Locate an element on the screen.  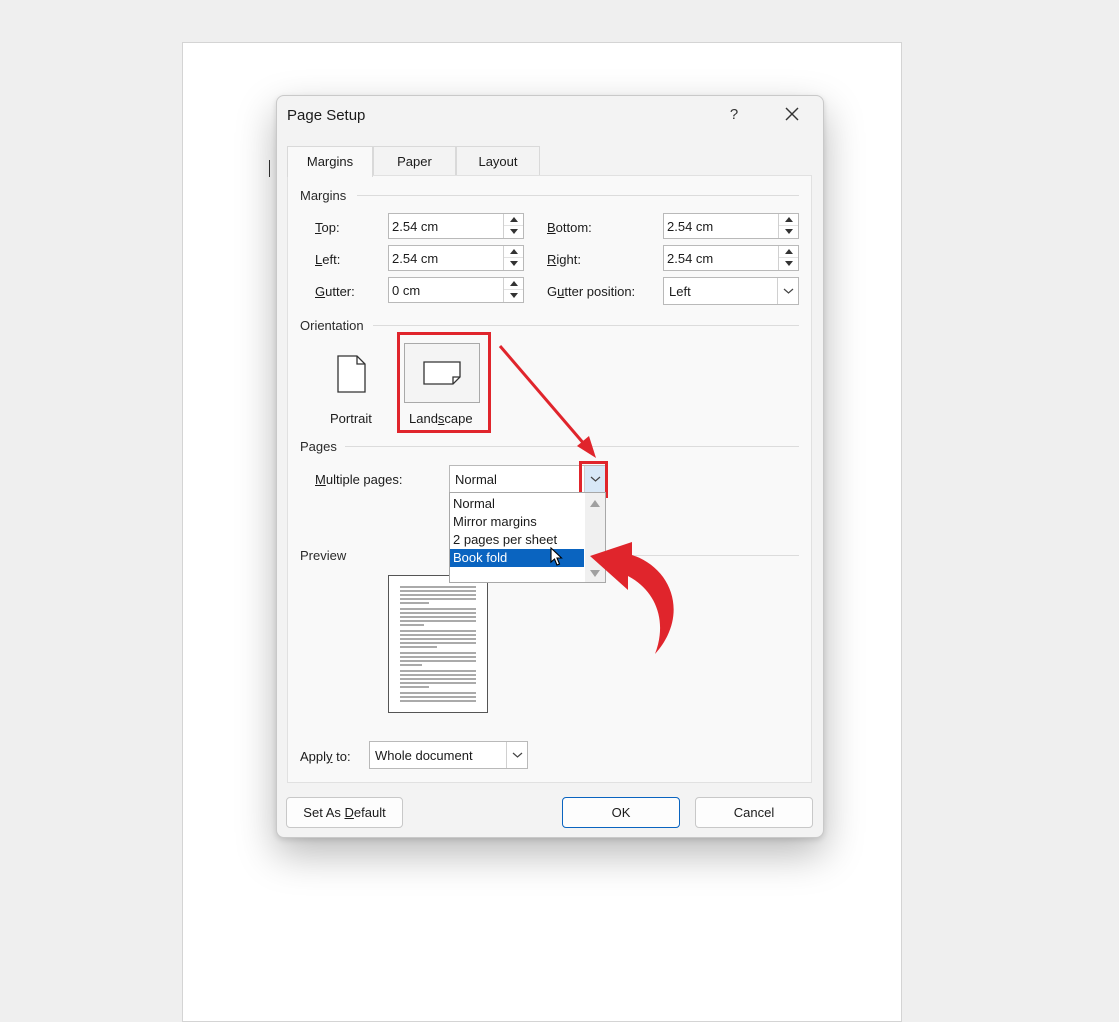
preview-section-label: Preview is located at coordinates (323, 555).